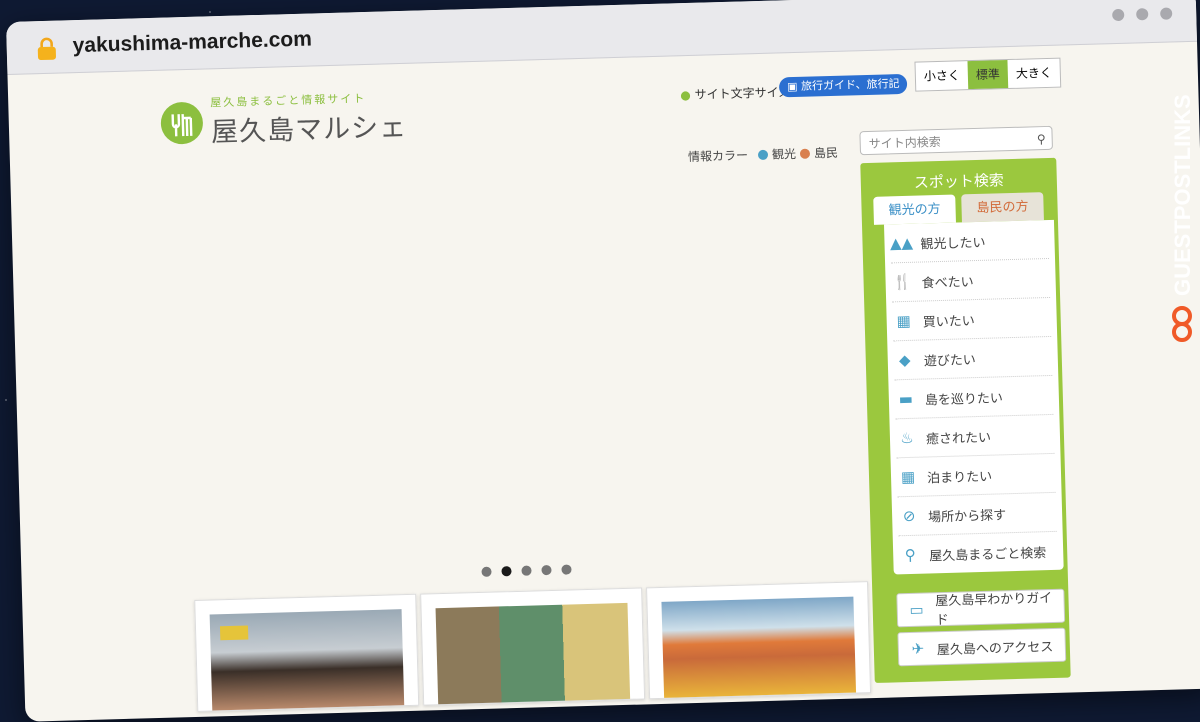  I want to click on tourist-color-dot, so click(763, 154).